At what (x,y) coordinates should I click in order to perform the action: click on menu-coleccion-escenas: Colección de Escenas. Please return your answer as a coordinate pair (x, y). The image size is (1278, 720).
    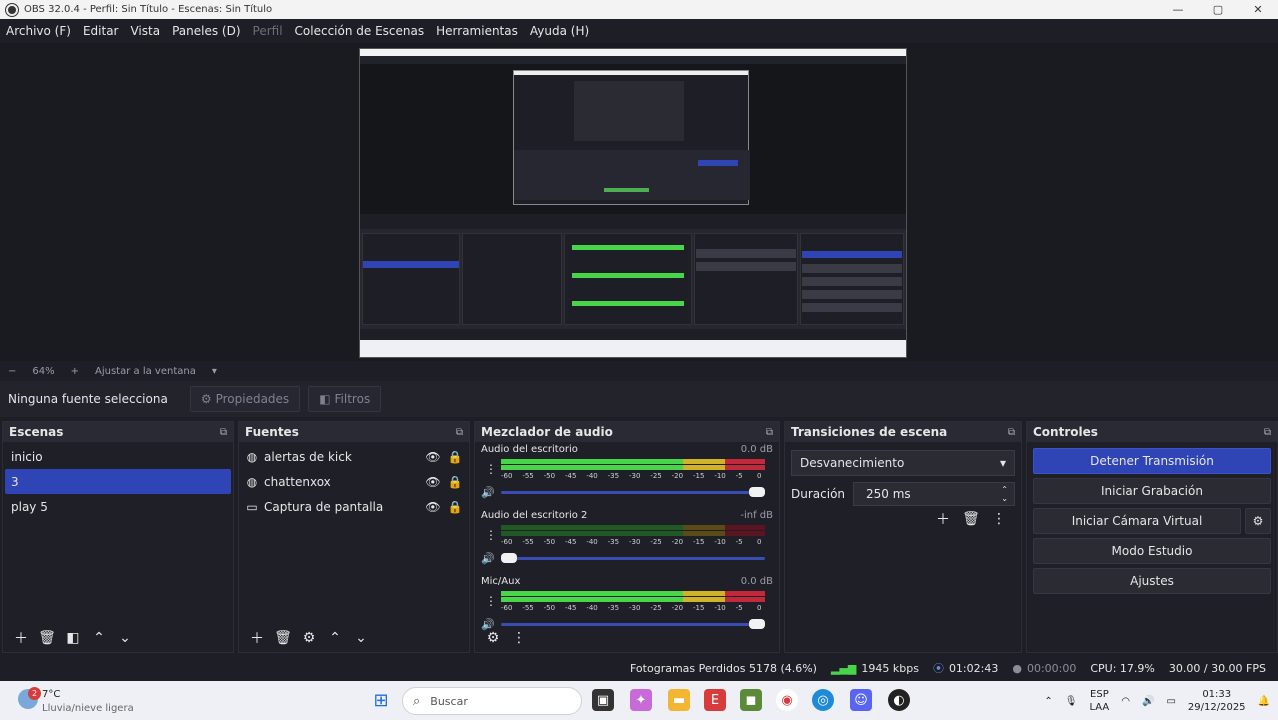
    Looking at the image, I should click on (360, 31).